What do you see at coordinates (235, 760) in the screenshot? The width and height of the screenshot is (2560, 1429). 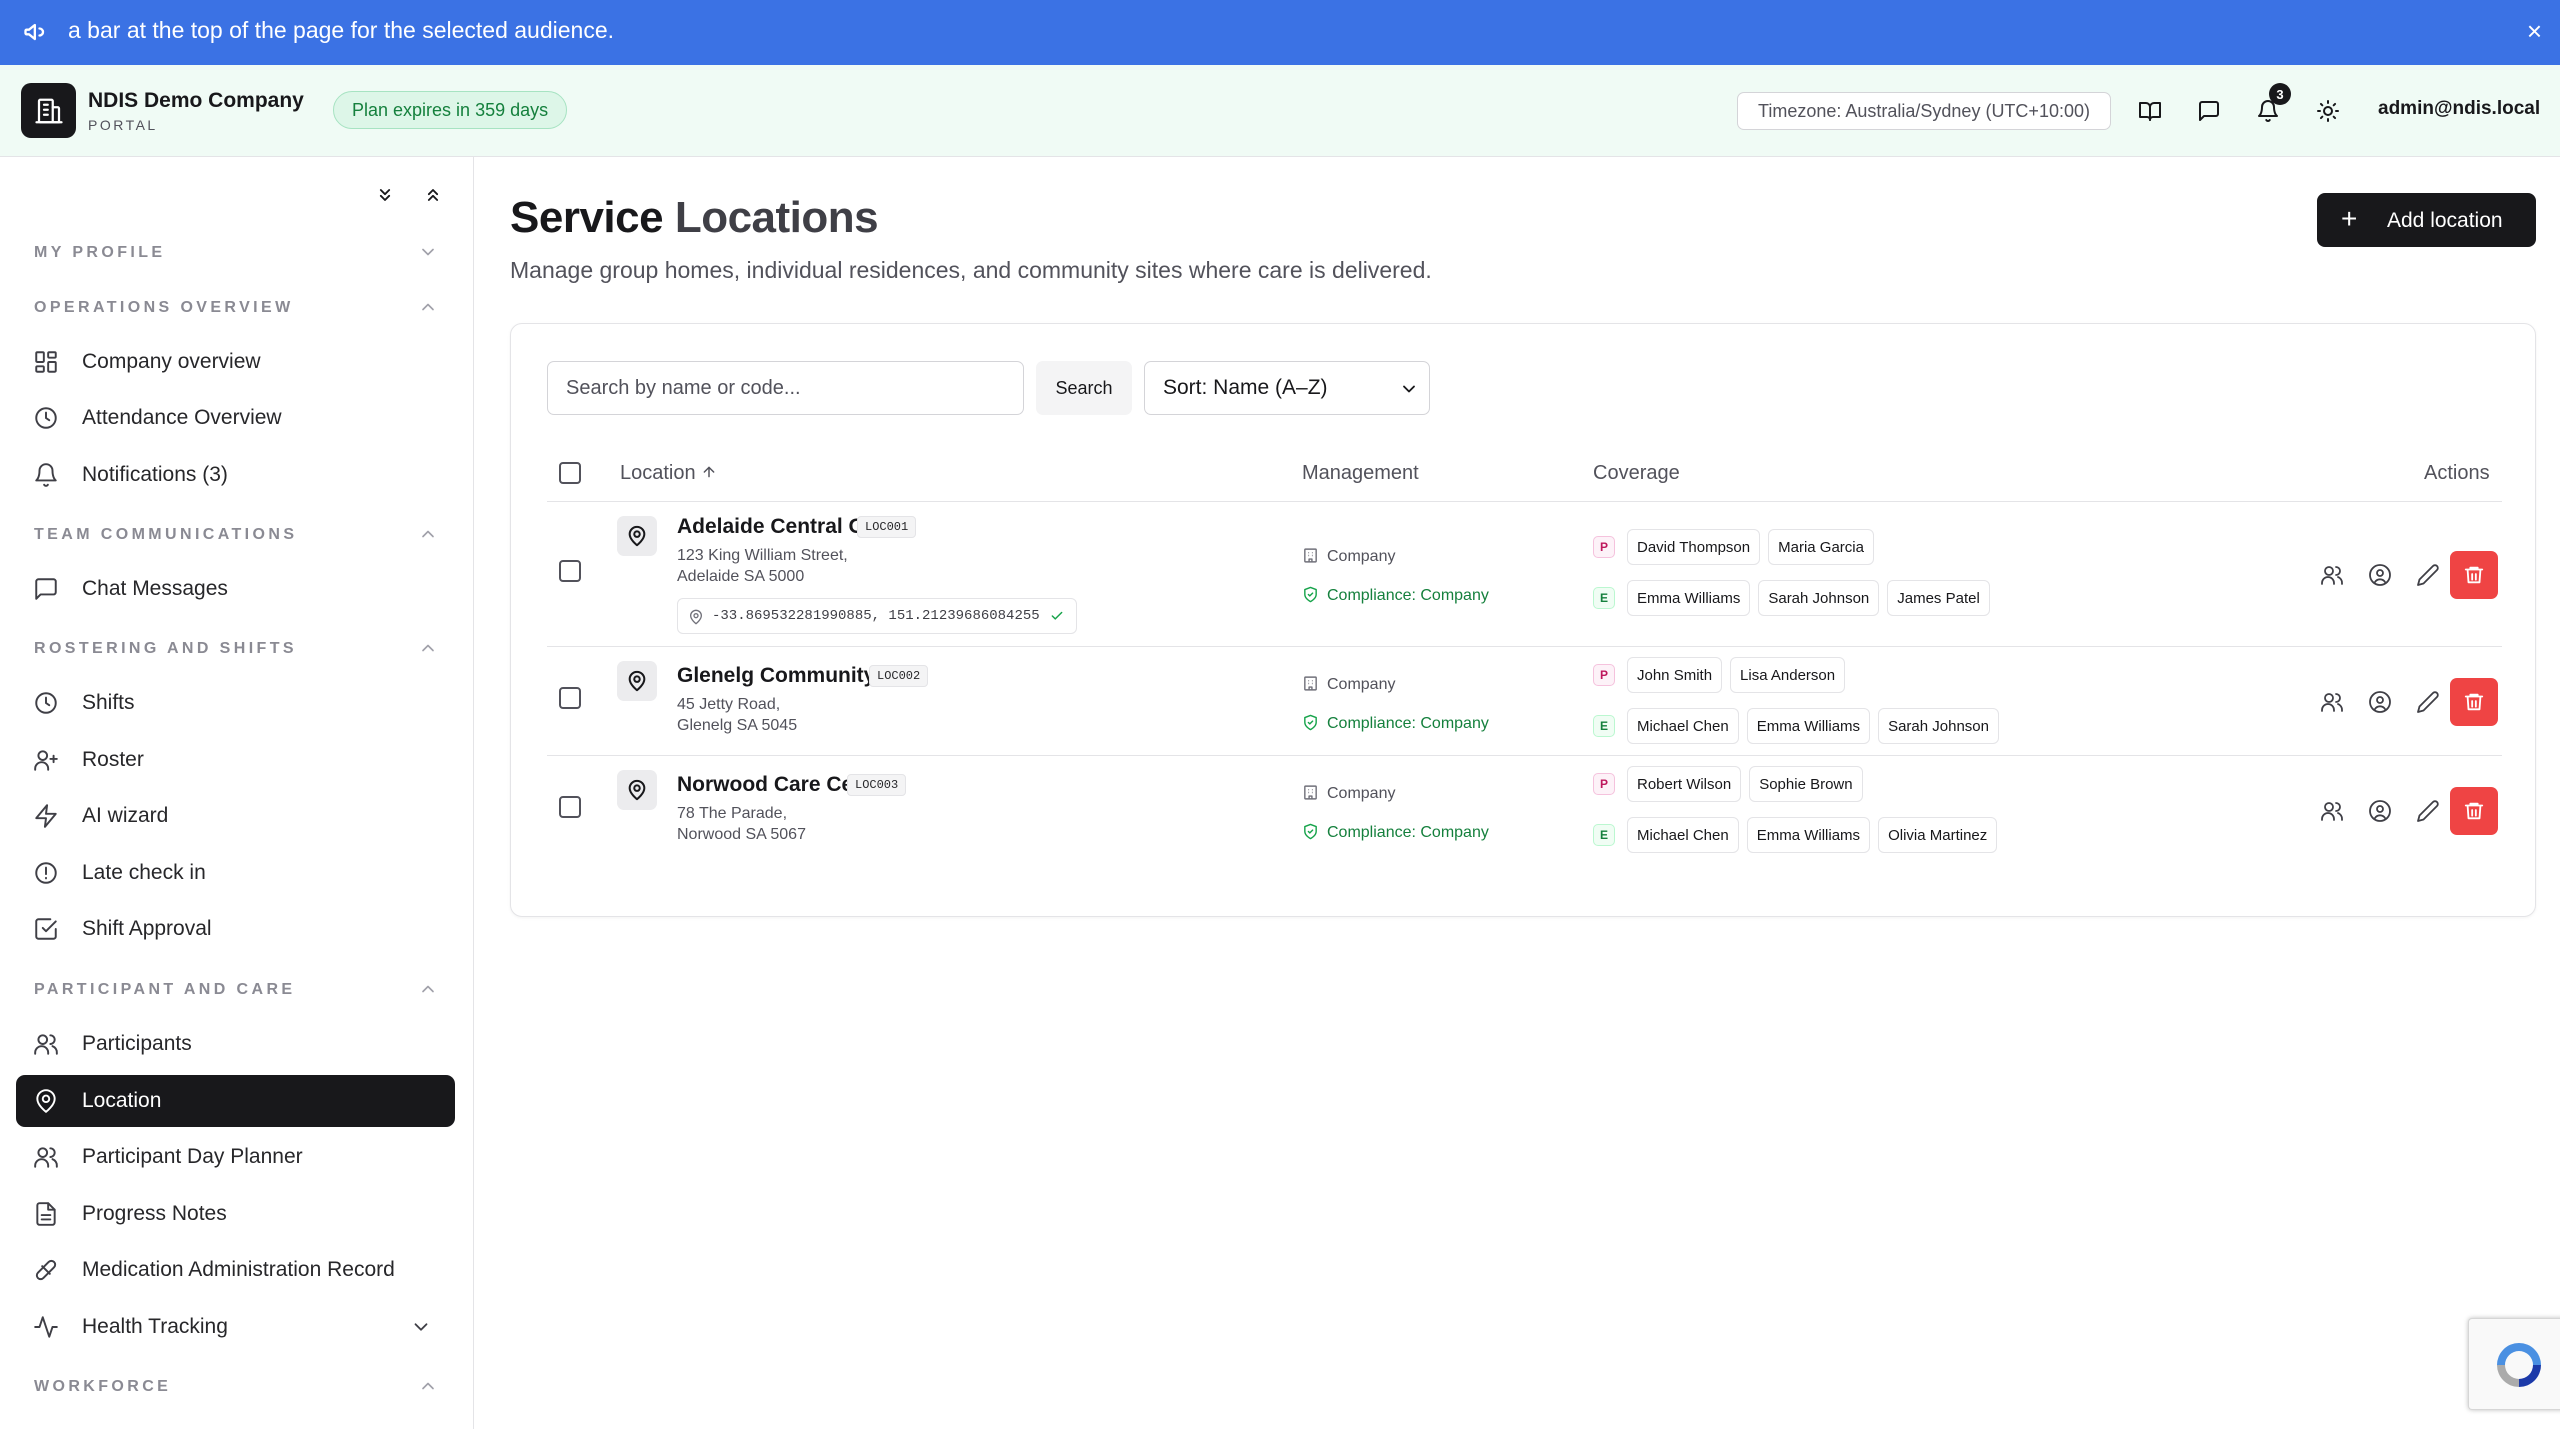 I see `sidebar-item-roster: Roster` at bounding box center [235, 760].